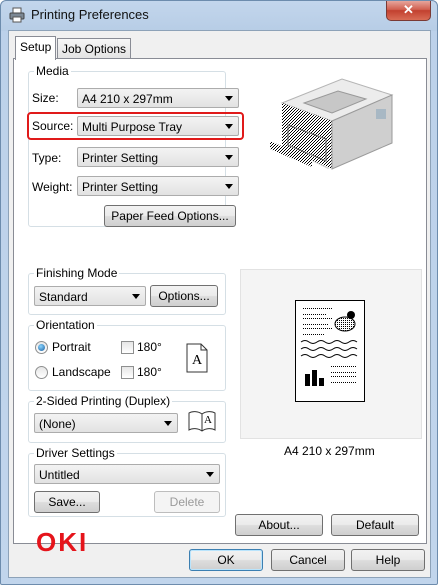 This screenshot has height=585, width=438. I want to click on source-select: Multi Purpose Tray, so click(158, 126).